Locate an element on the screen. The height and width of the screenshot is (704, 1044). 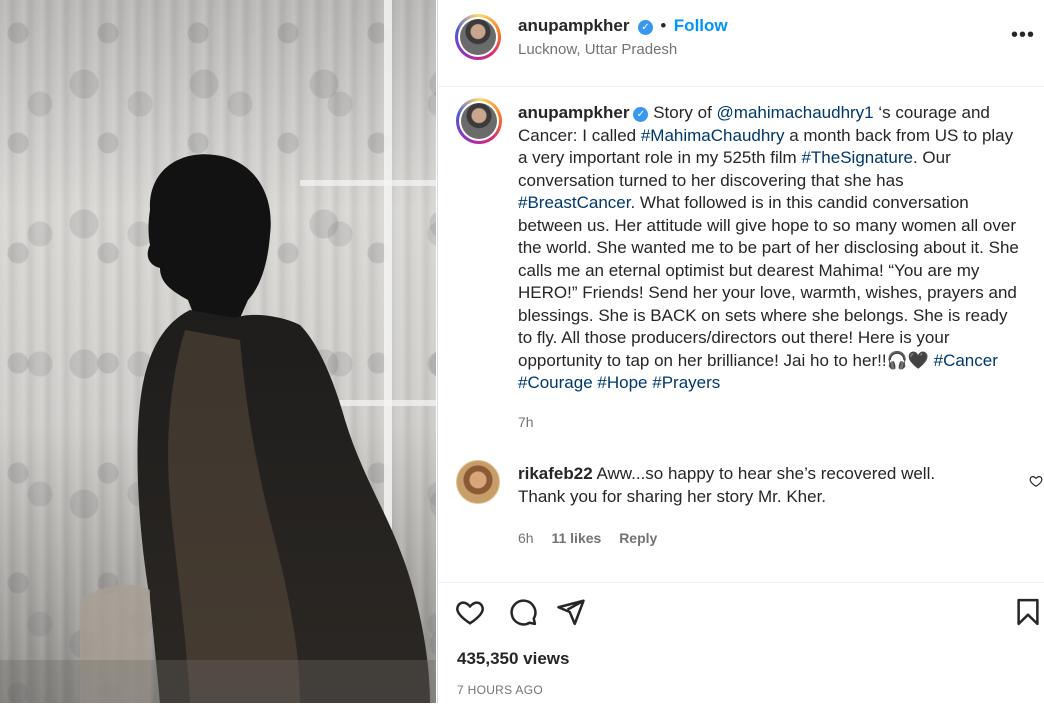
heart-icon is located at coordinates (470, 612).